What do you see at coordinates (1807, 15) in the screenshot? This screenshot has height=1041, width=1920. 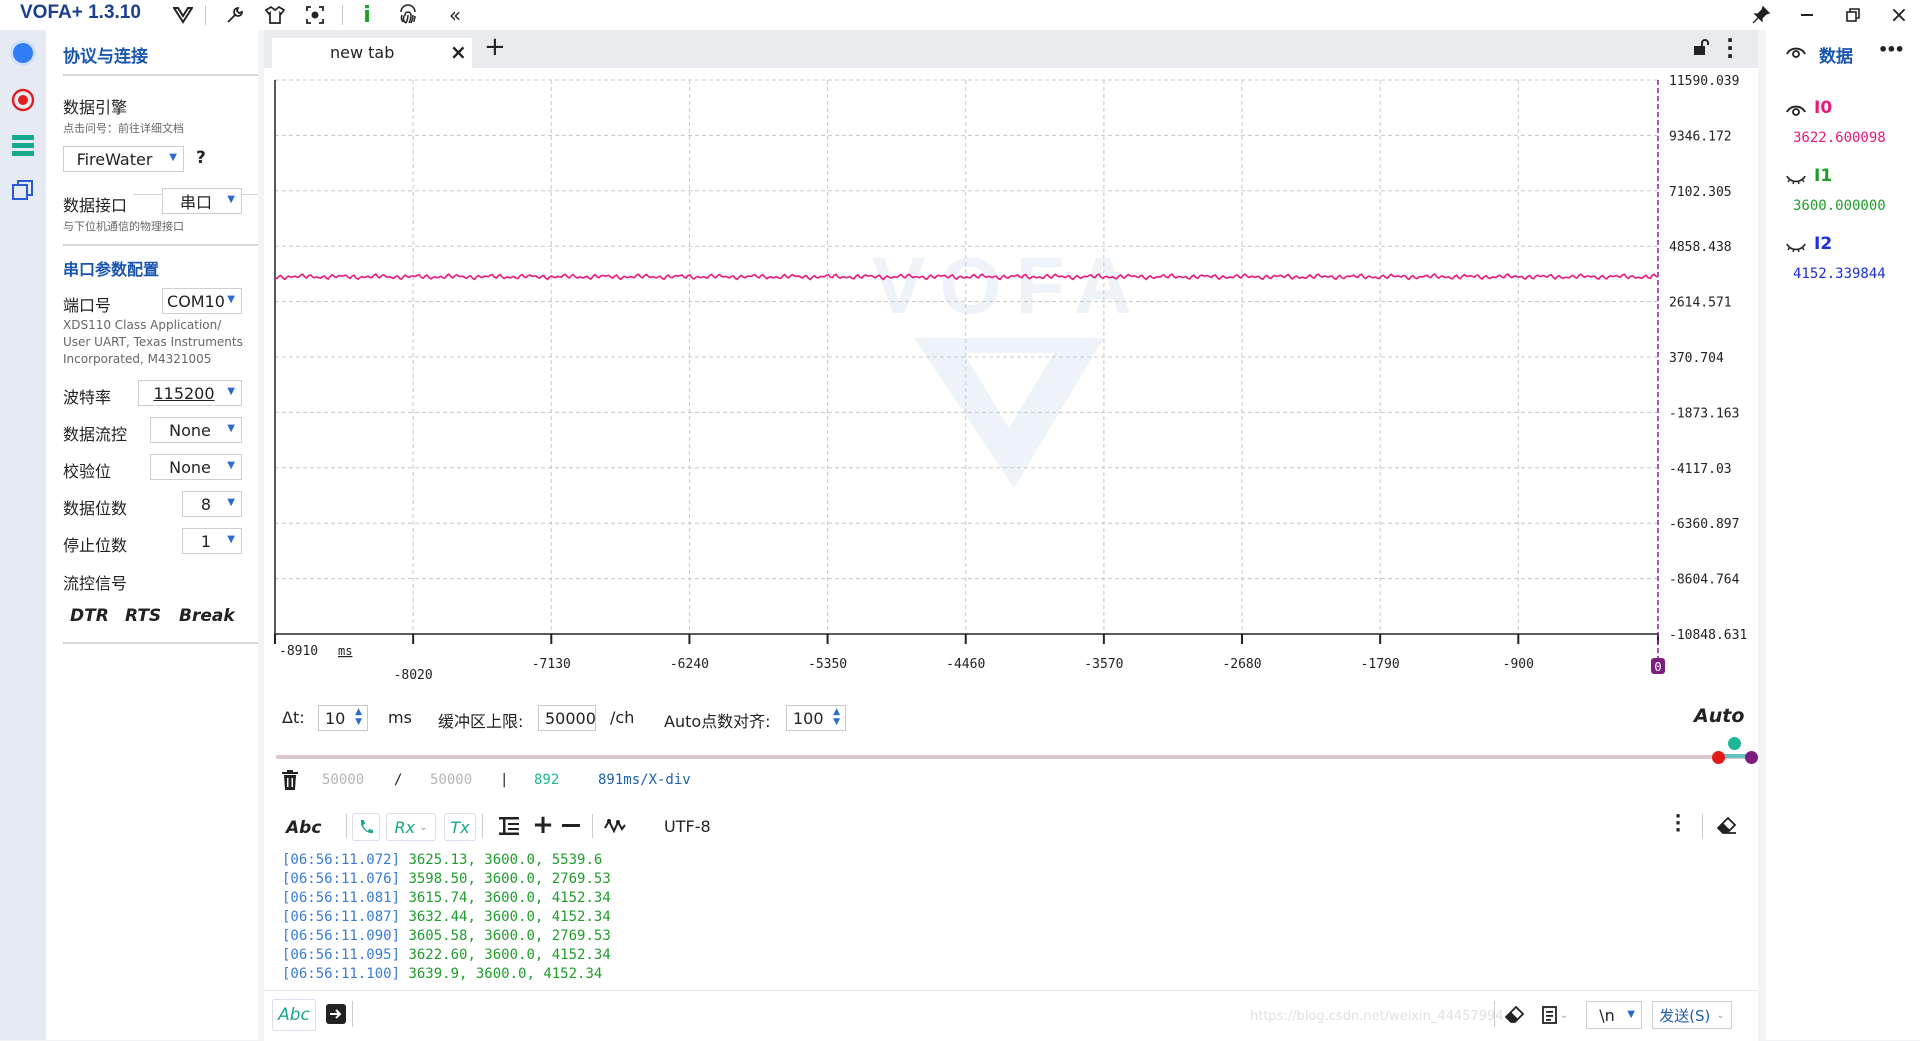 I see `minimize-icon` at bounding box center [1807, 15].